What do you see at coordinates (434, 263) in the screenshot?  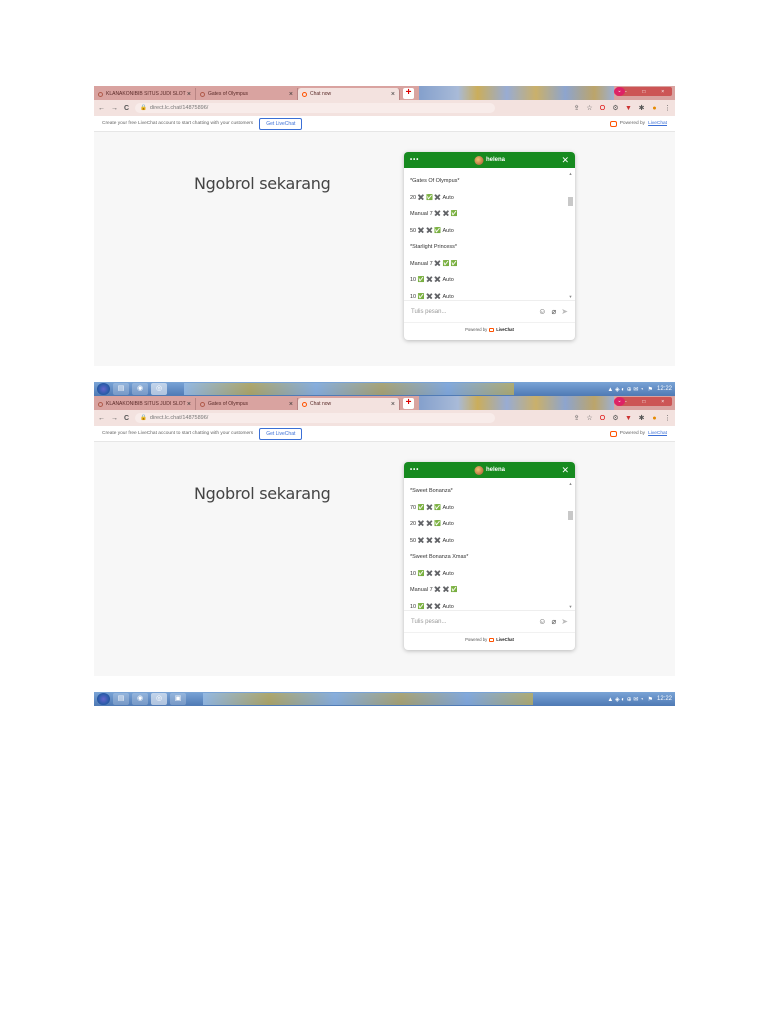 I see `message: Manual 7 ✖️ ✅ ✅` at bounding box center [434, 263].